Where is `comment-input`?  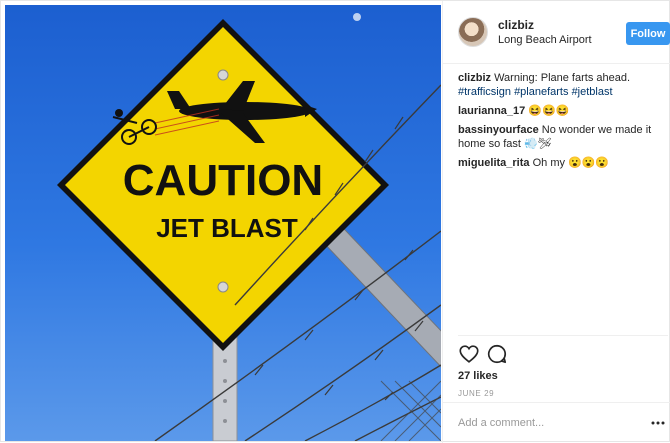
comment-input is located at coordinates (548, 423).